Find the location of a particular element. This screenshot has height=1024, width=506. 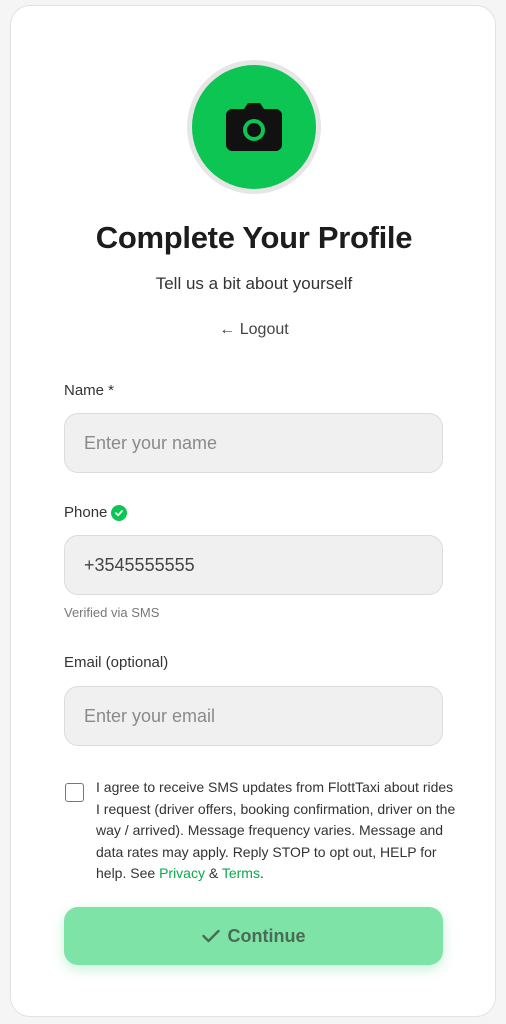

phone-label: Phone is located at coordinates (96, 512).